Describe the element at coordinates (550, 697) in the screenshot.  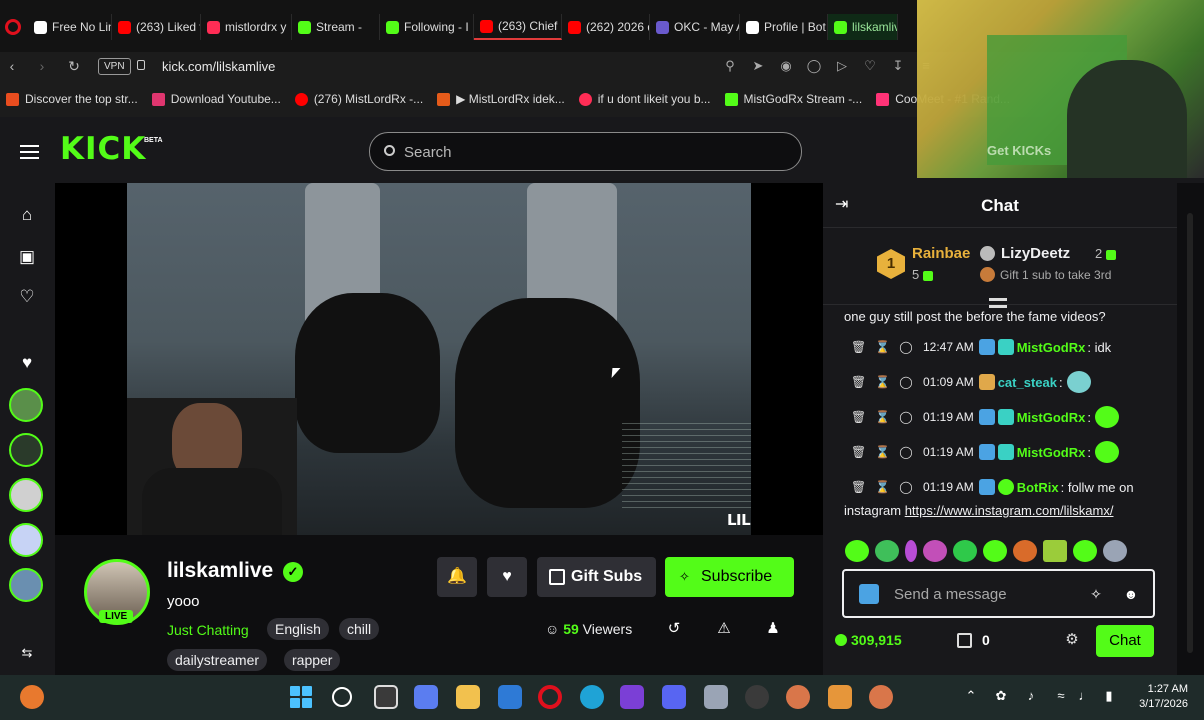
I see `opera-taskbar-icon` at that location.